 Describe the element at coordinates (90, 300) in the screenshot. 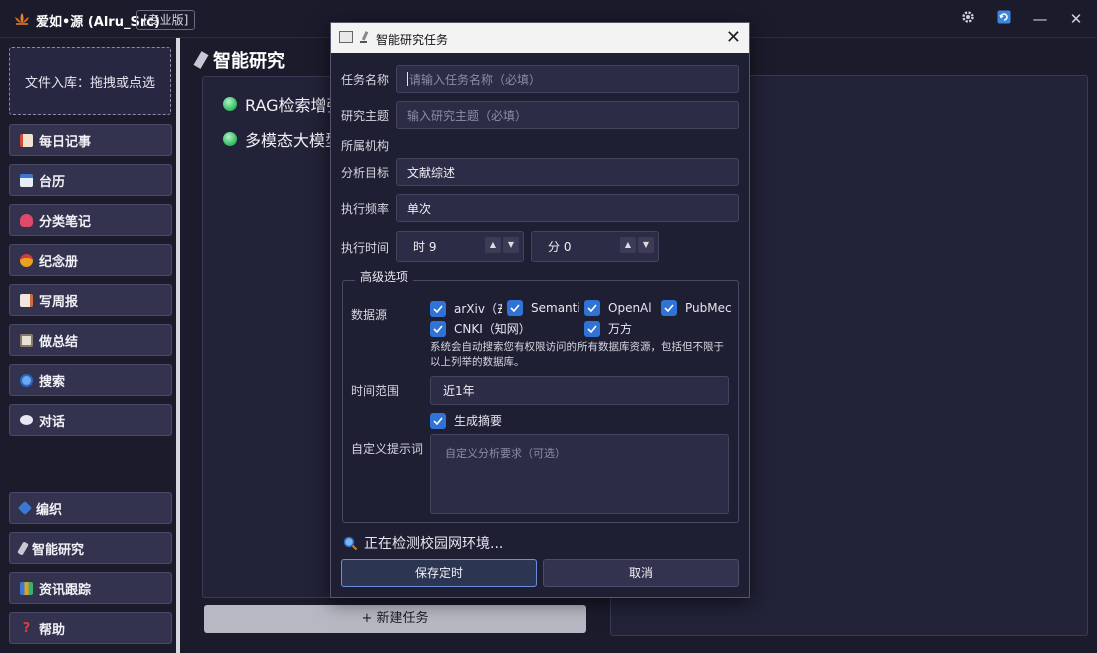

I see `sidebar-item-weekly-report: 写周报` at that location.